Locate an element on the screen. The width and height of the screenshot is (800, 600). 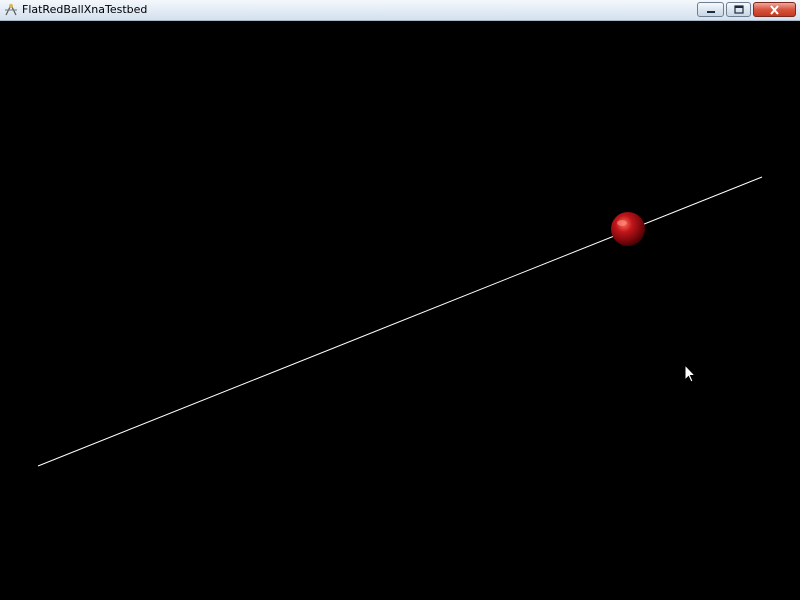
minimize-icon is located at coordinates (710, 11).